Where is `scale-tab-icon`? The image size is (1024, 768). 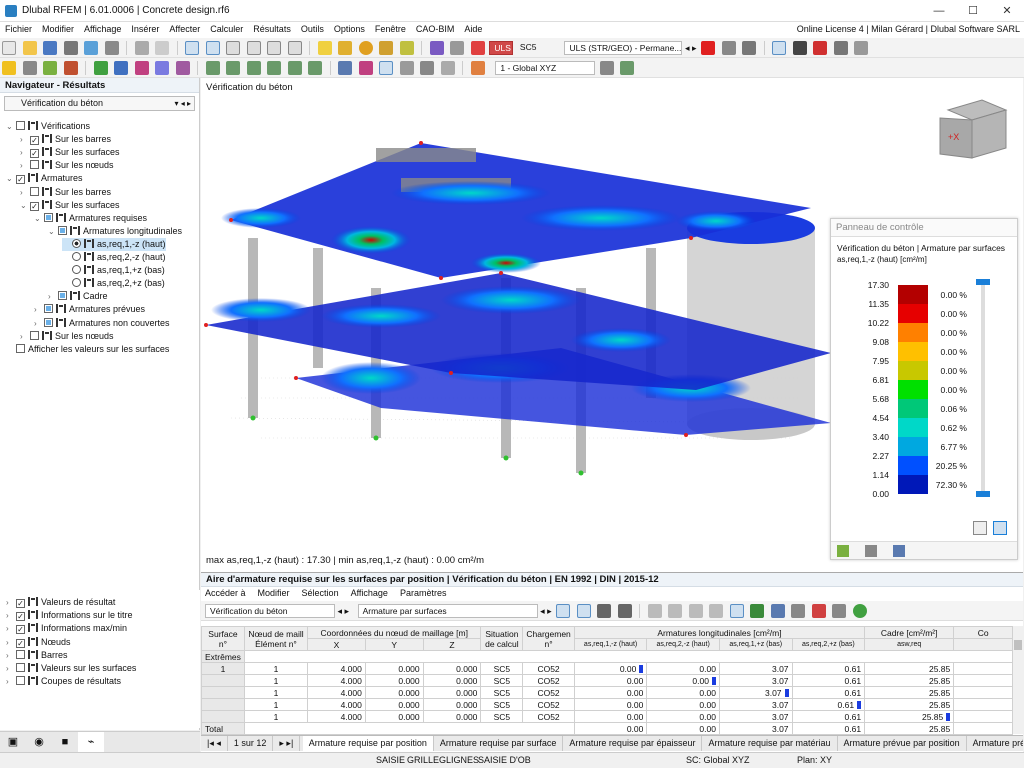 scale-tab-icon is located at coordinates (871, 551).